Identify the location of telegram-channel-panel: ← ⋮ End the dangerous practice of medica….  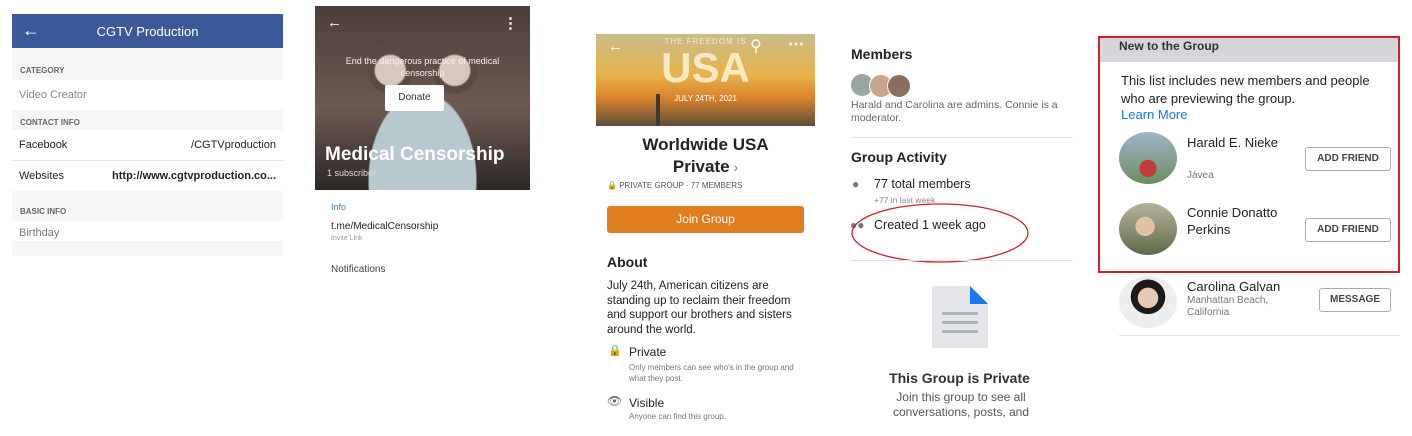
(422, 141).